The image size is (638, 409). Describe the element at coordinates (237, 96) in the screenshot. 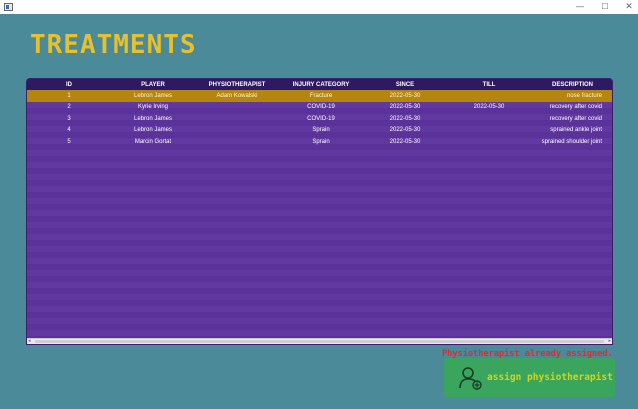

I see `table-cell: Adam Kowalski` at that location.